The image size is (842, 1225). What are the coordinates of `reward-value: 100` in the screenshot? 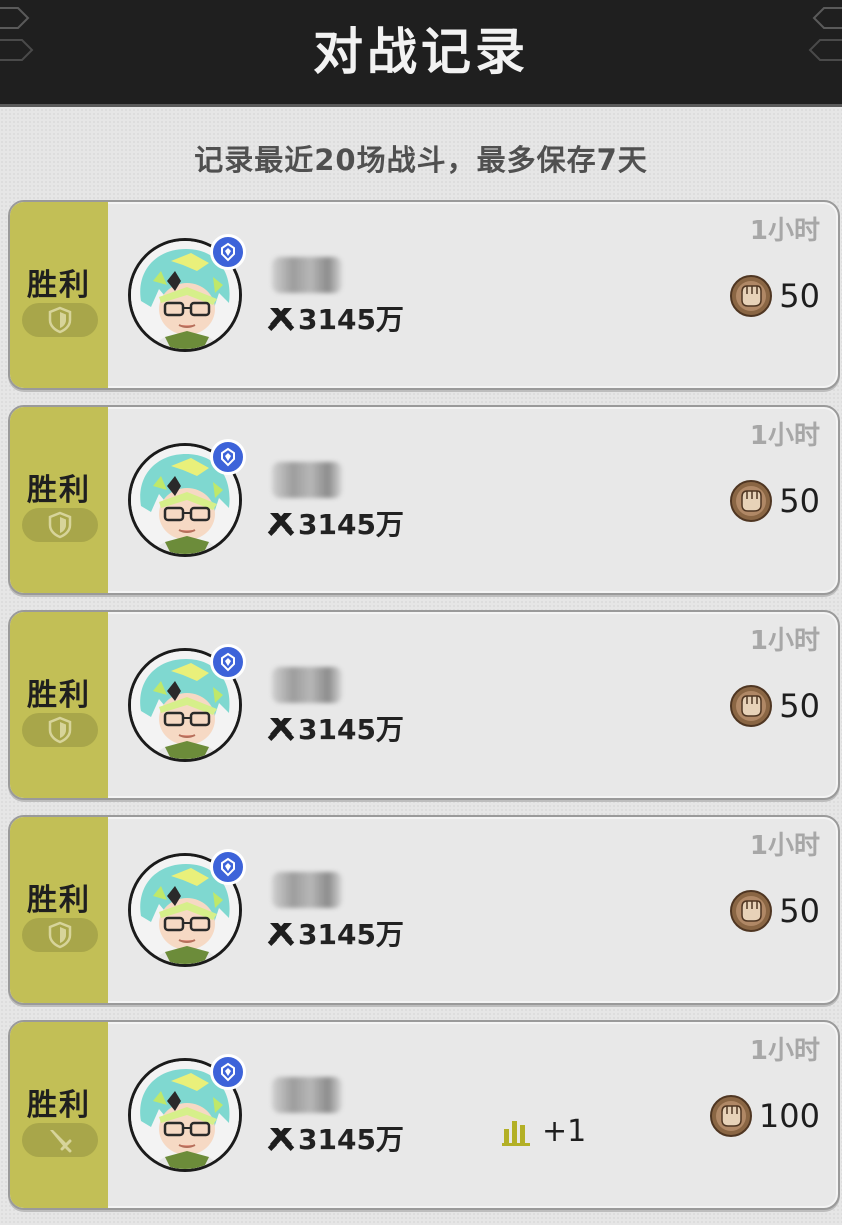 It's located at (789, 1116).